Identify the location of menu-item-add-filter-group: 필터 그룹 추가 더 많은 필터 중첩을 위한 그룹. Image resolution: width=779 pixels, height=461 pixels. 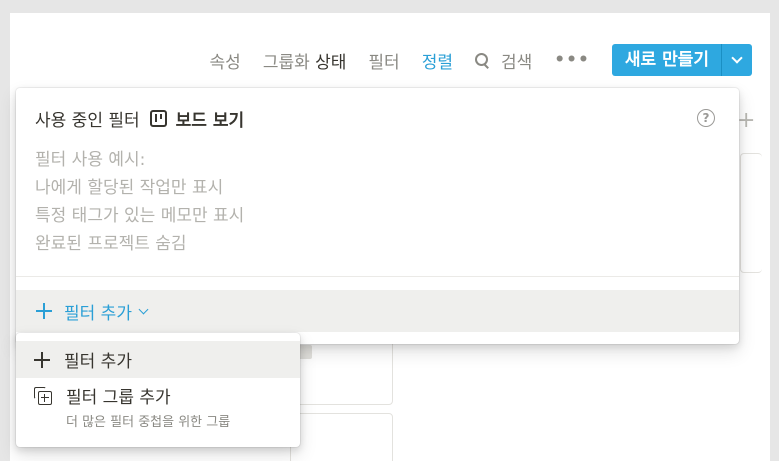
(158, 410).